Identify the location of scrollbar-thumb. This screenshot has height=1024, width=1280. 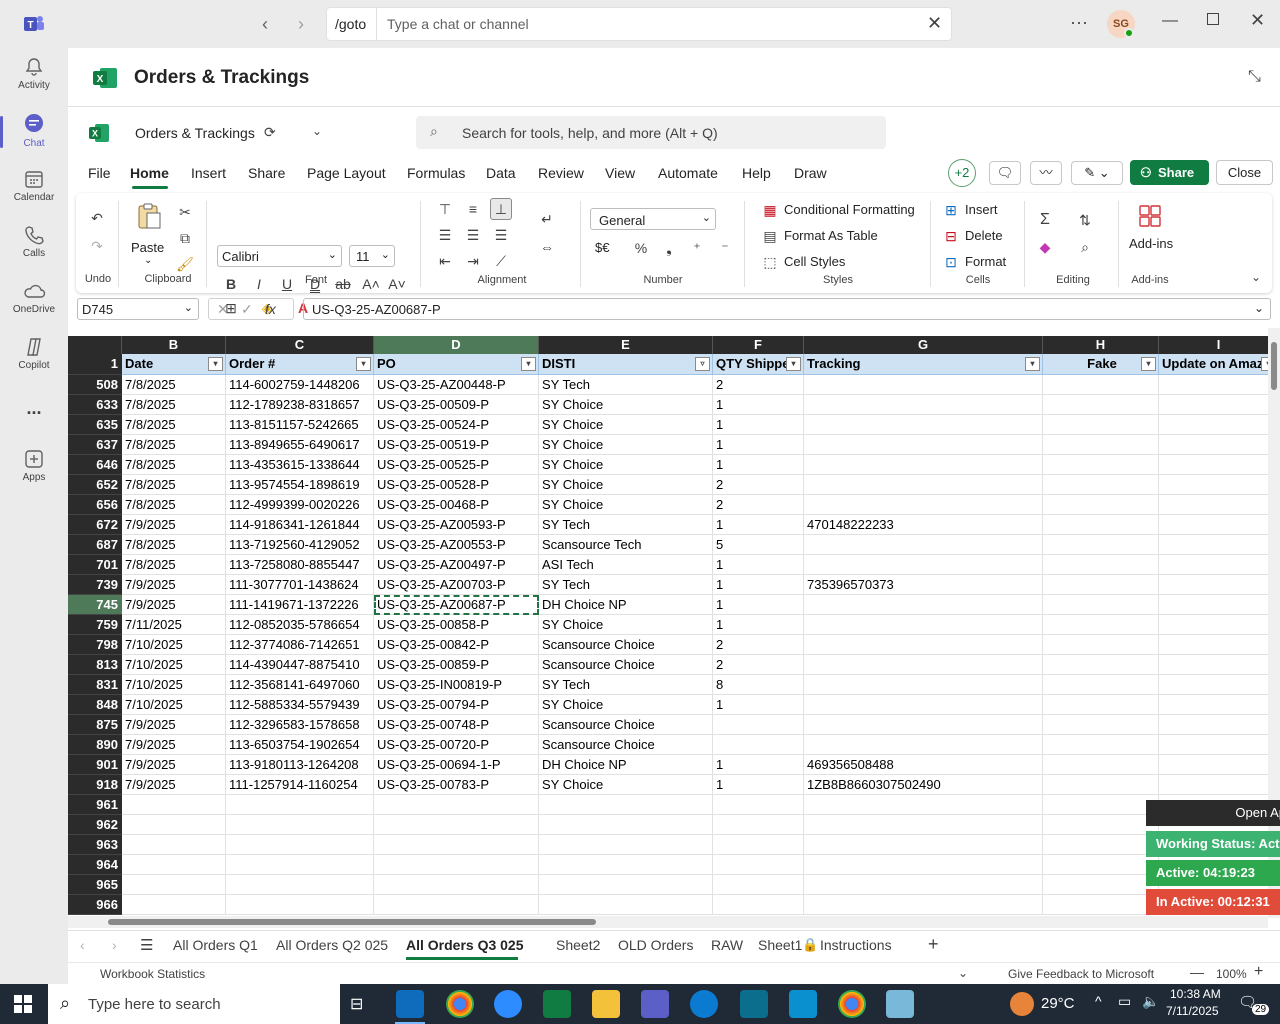
(1274, 366).